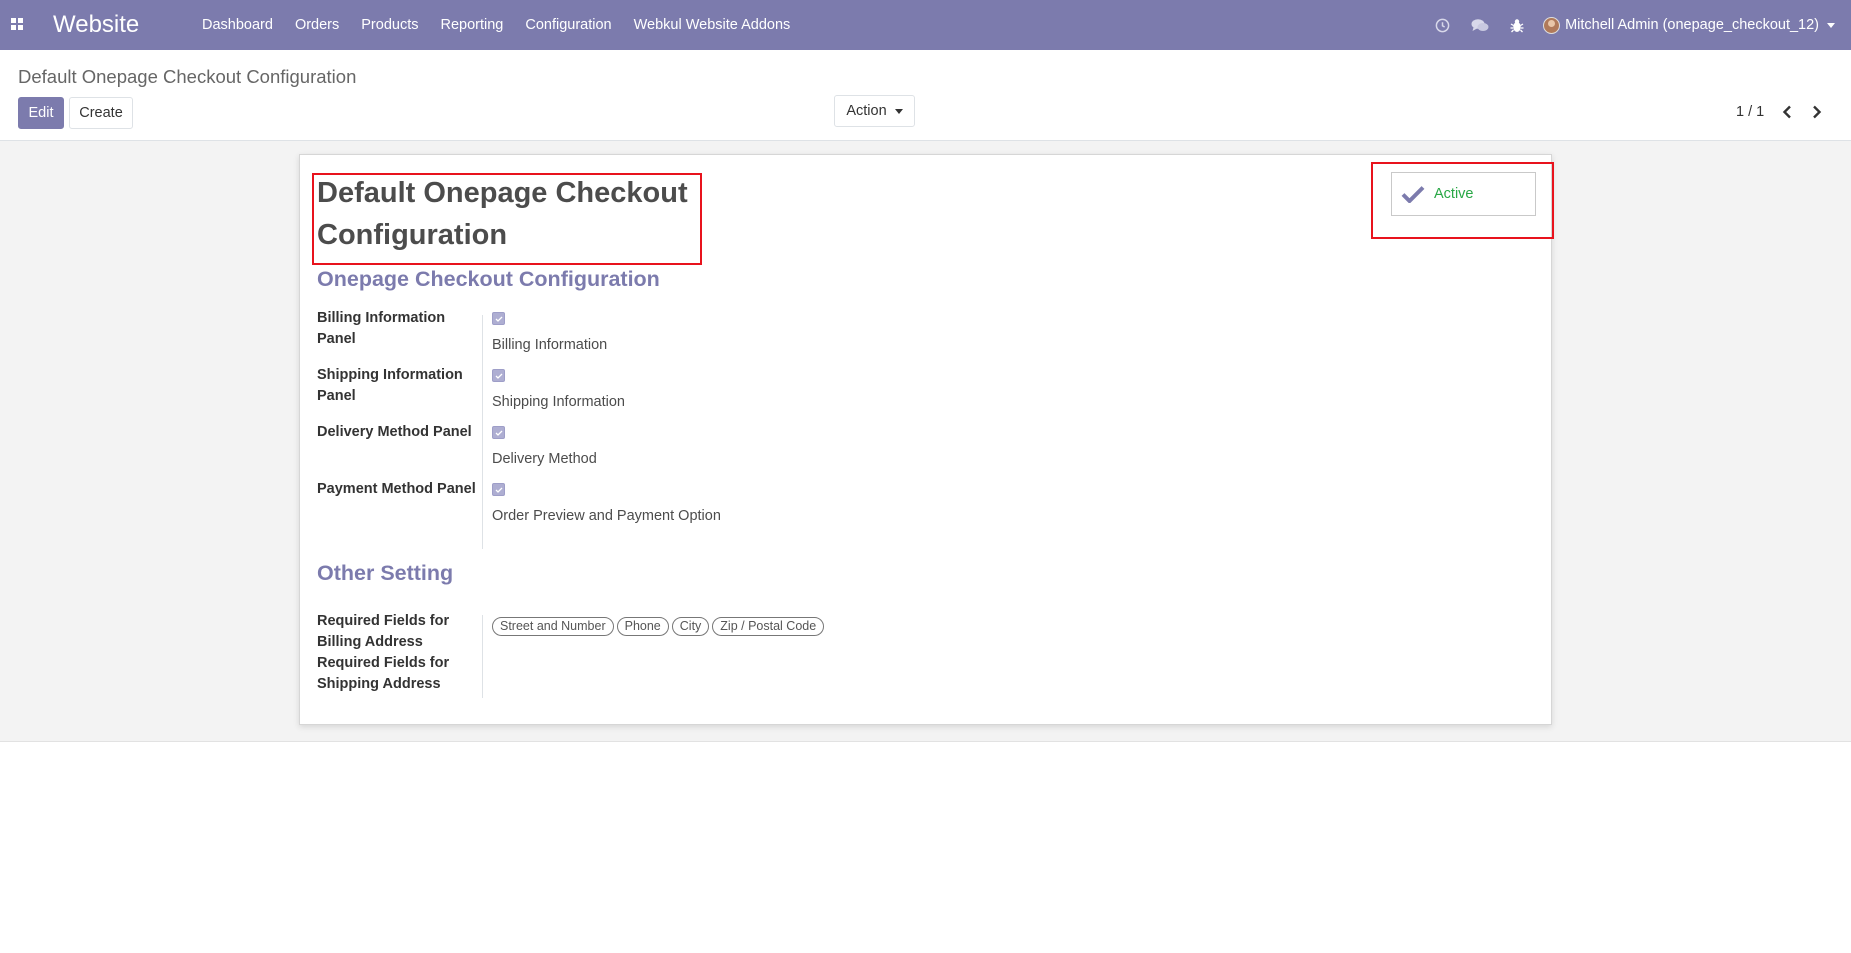 The width and height of the screenshot is (1851, 953). What do you see at coordinates (396, 489) in the screenshot?
I see `field-label-payment-panel: Payment Method Panel` at bounding box center [396, 489].